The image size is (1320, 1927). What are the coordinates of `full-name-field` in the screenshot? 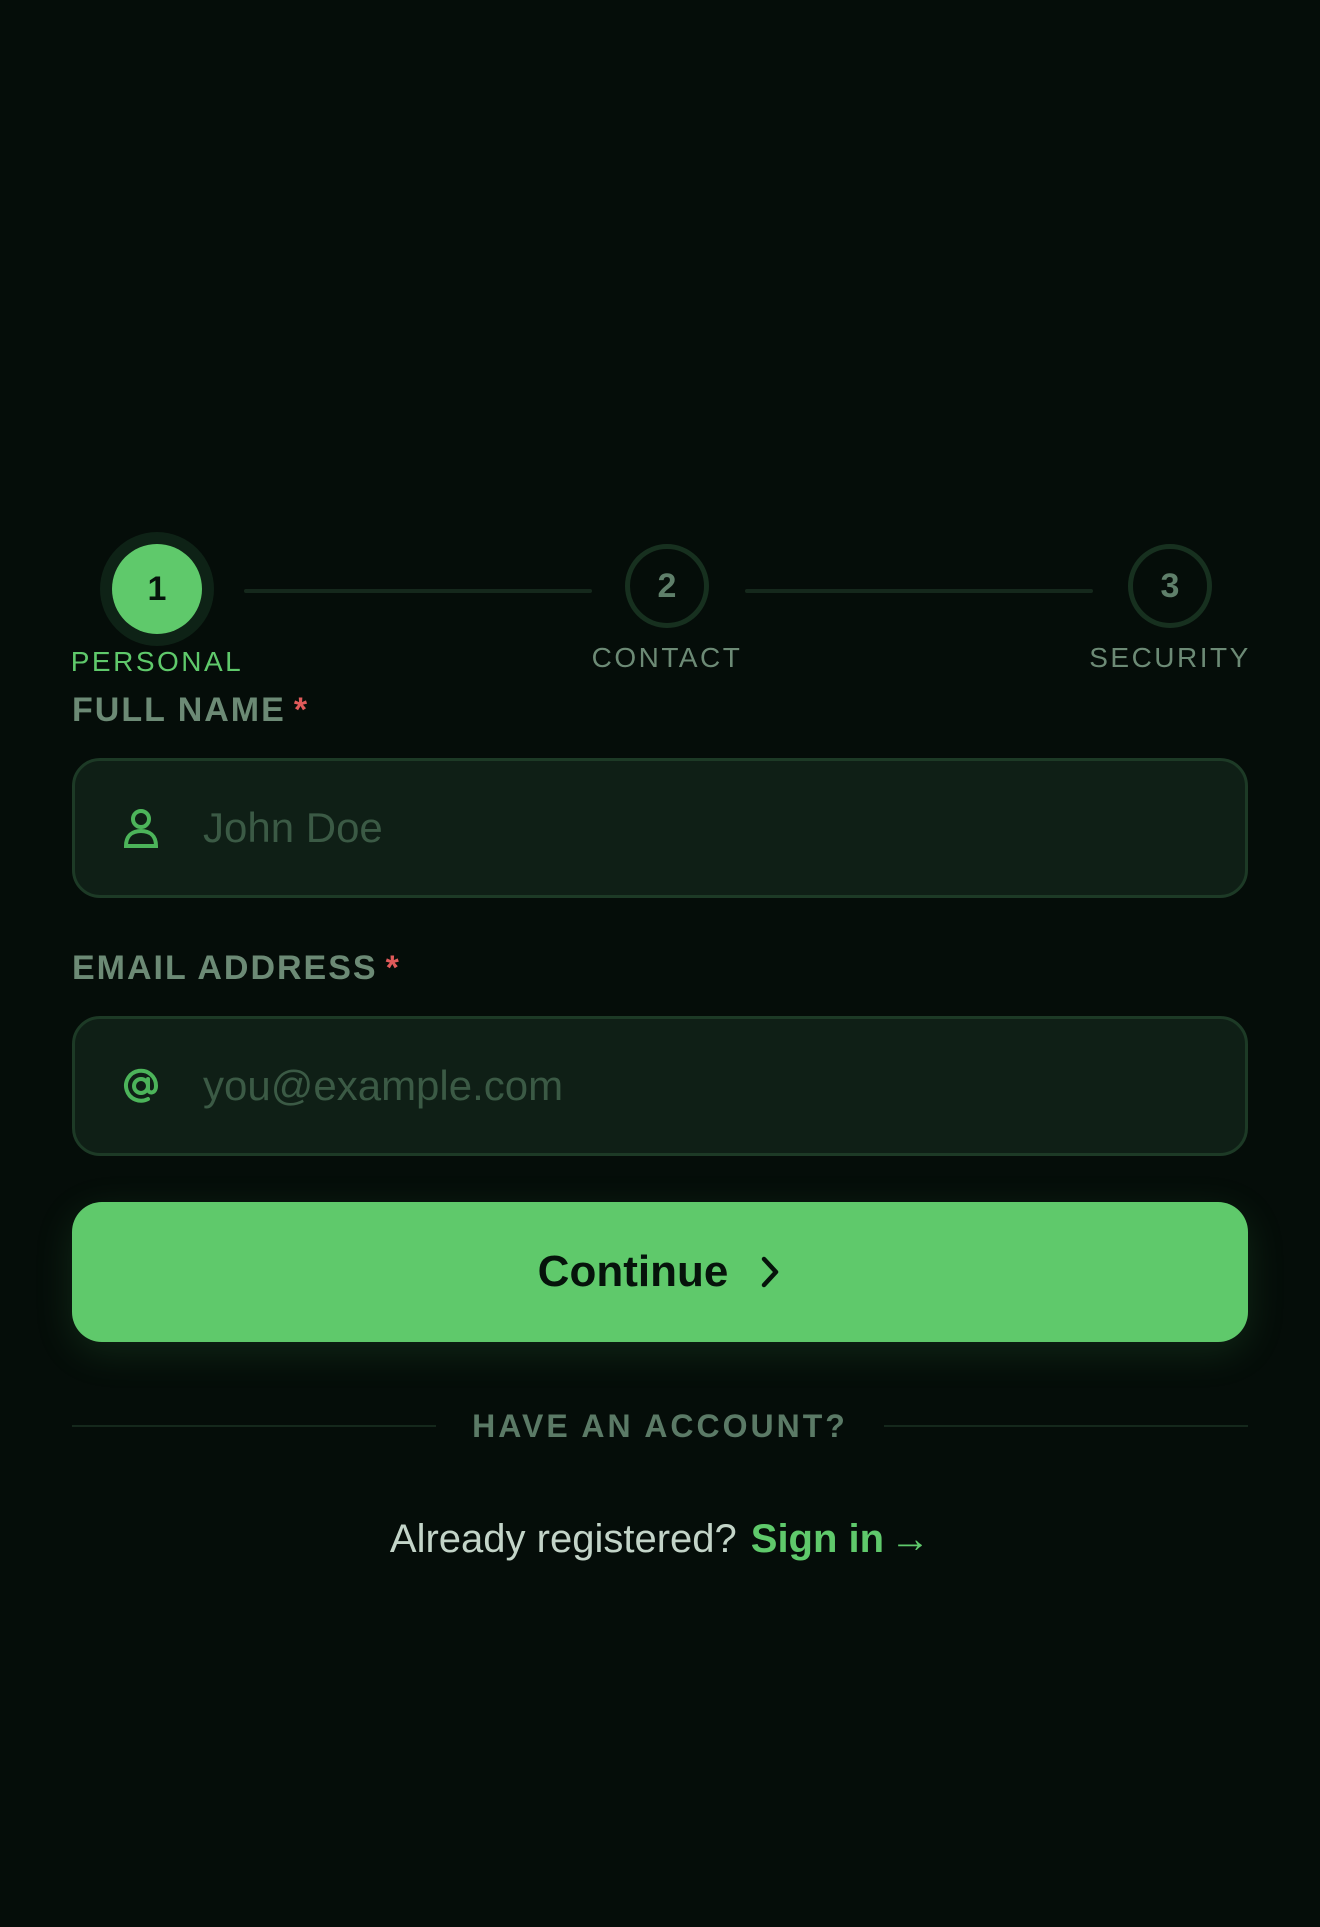 It's located at (660, 828).